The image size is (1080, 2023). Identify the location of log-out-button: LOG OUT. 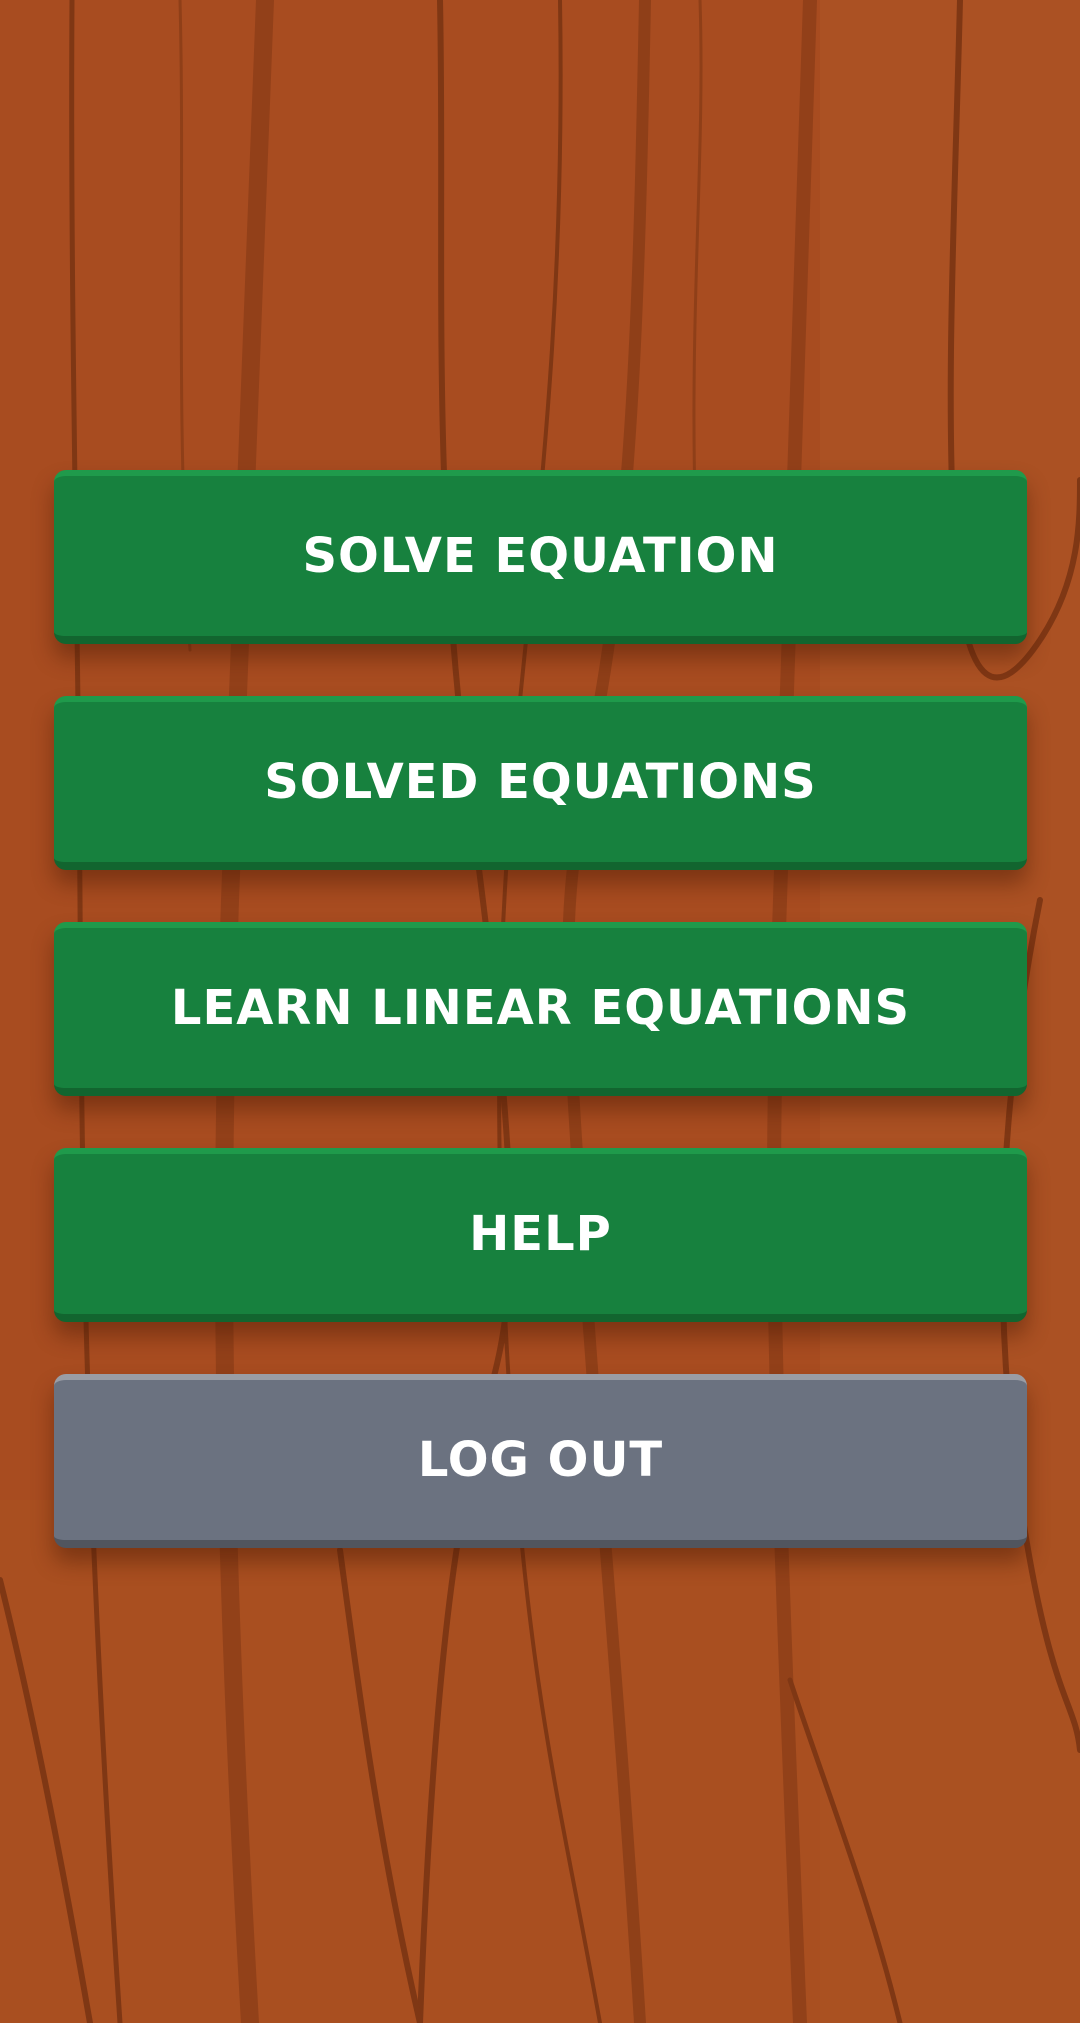
(540, 1461).